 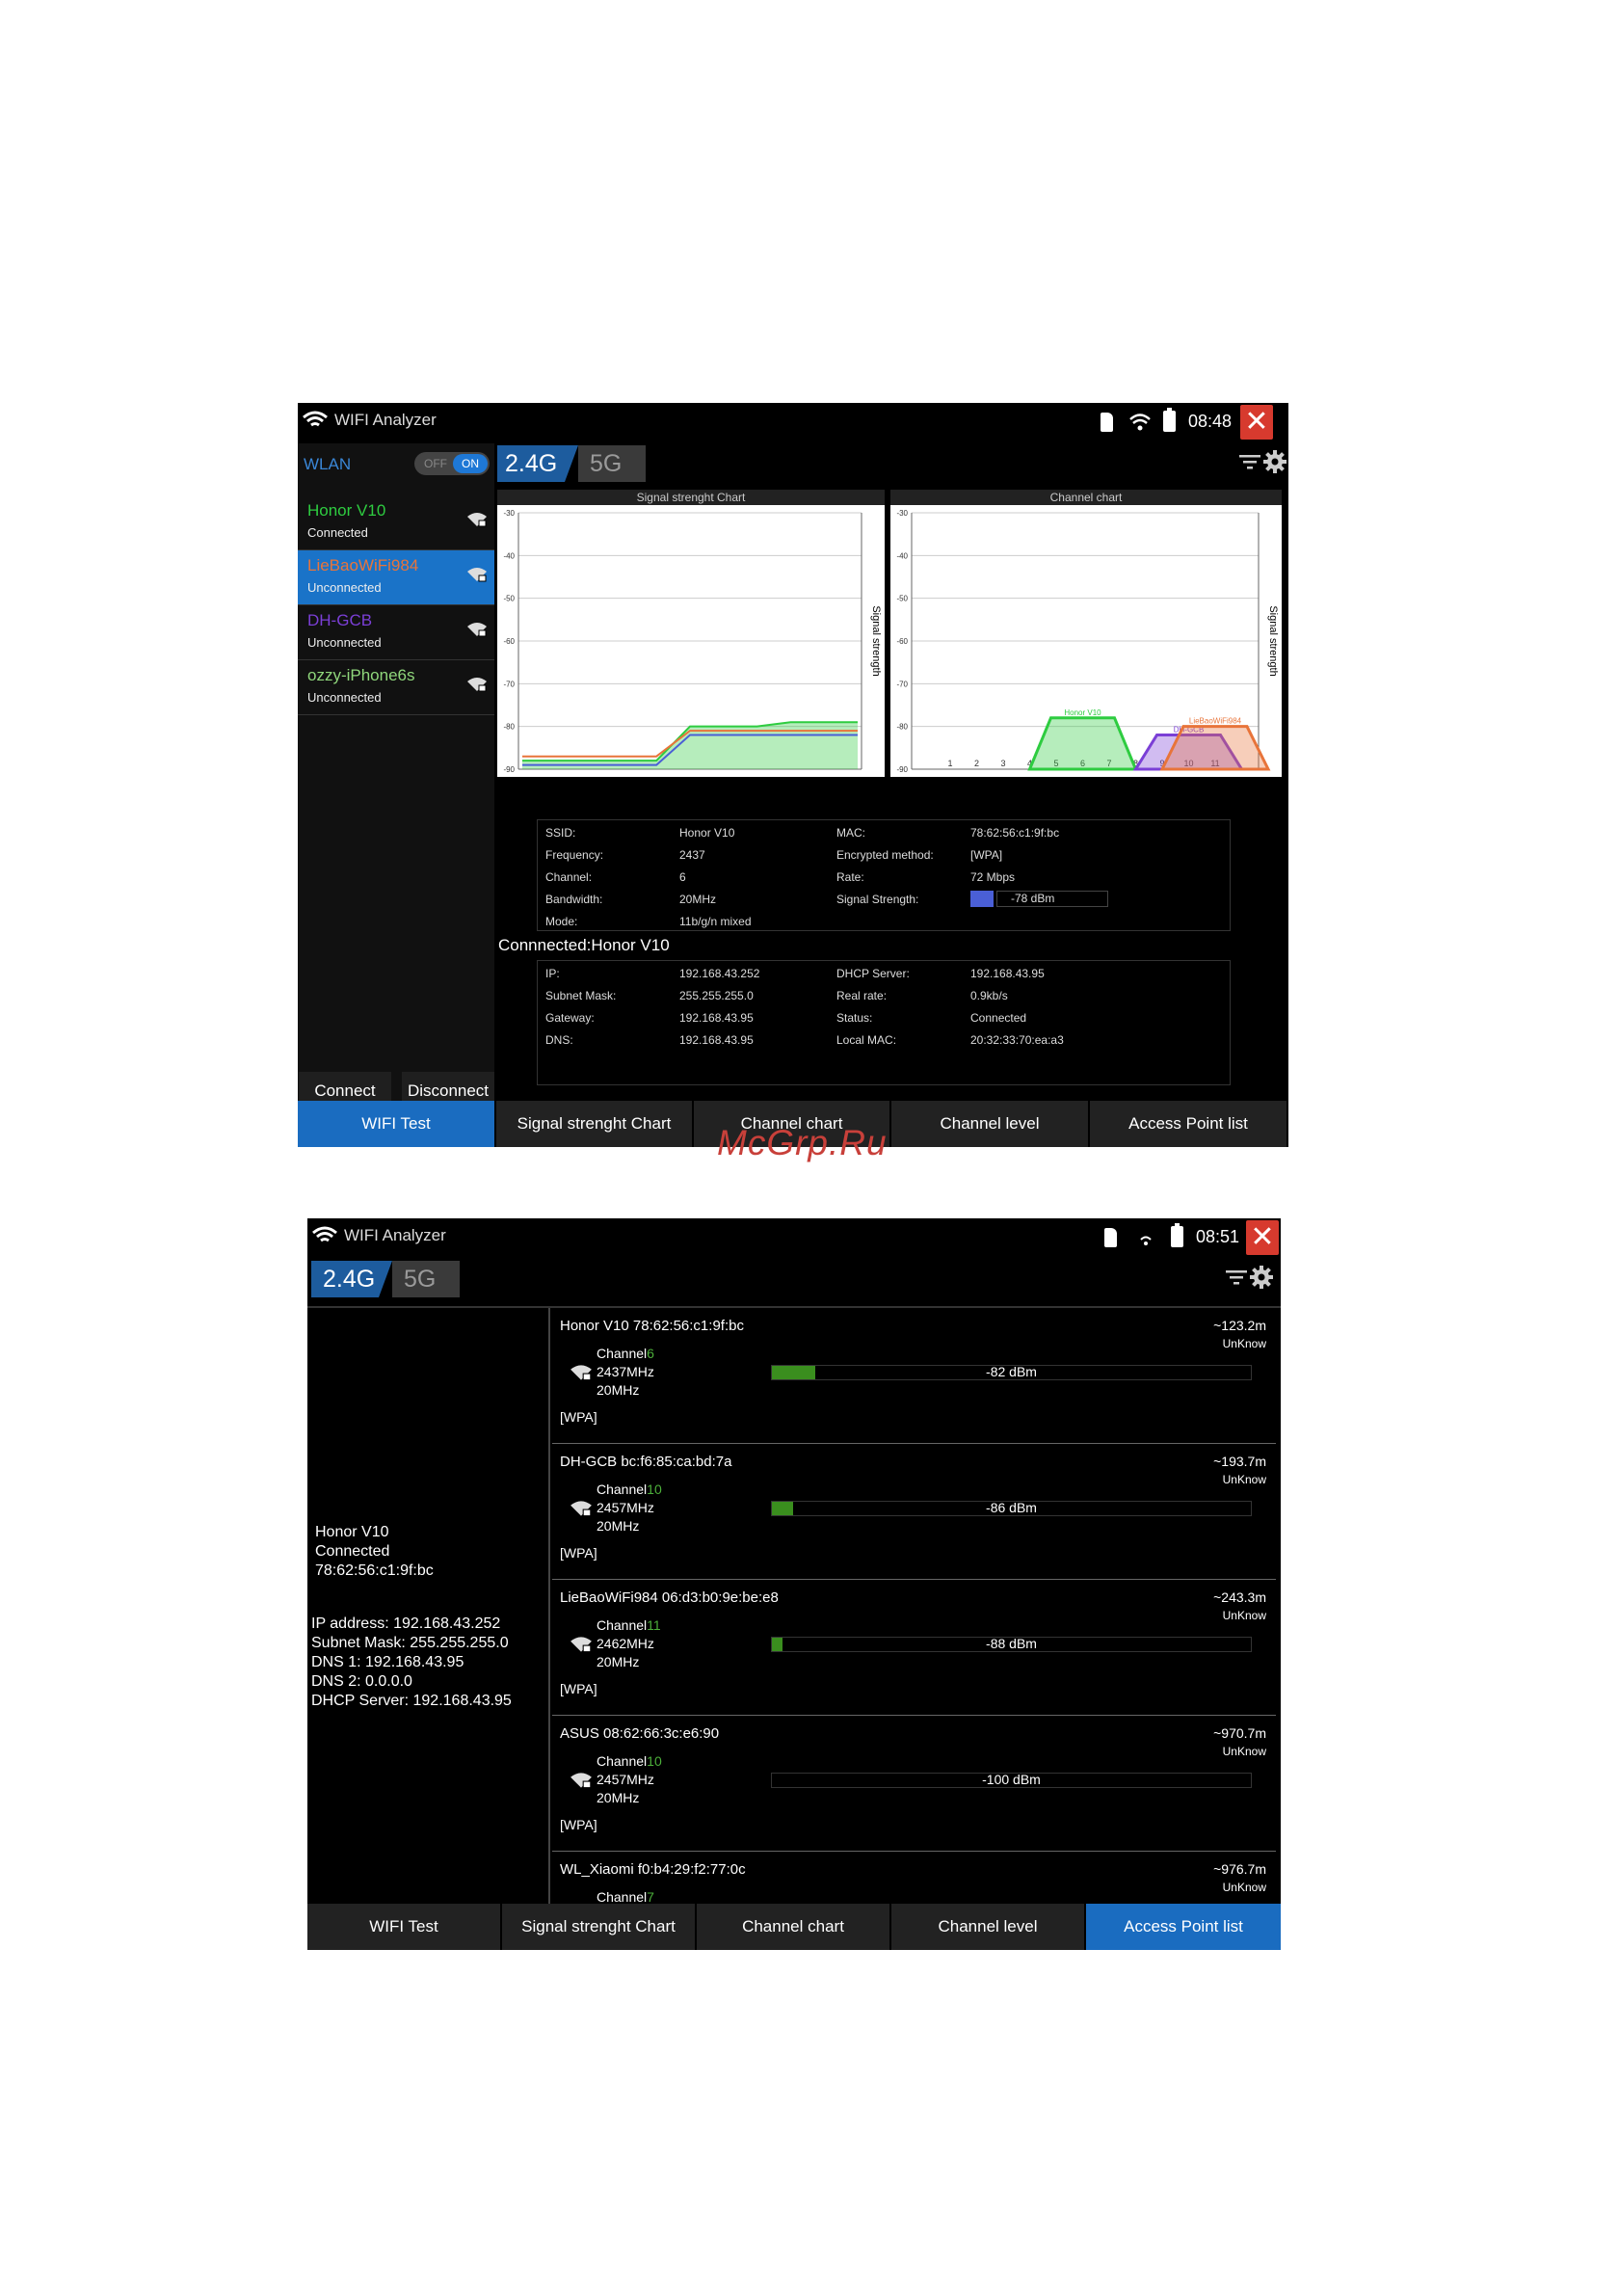 I want to click on signal-dbm: -88 dBm, so click(x=1011, y=1643).